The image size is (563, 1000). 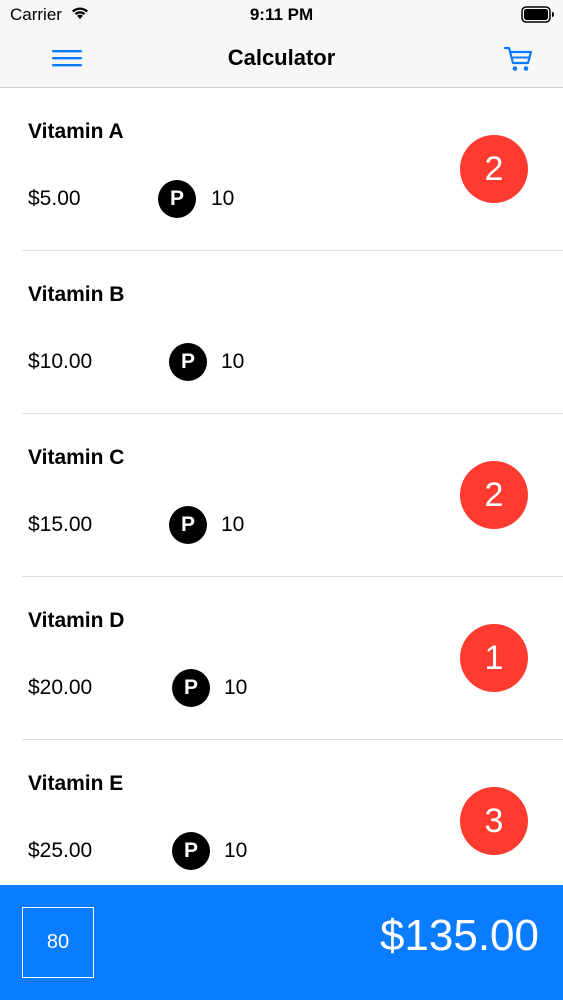 What do you see at coordinates (538, 17) in the screenshot?
I see `battery-icon` at bounding box center [538, 17].